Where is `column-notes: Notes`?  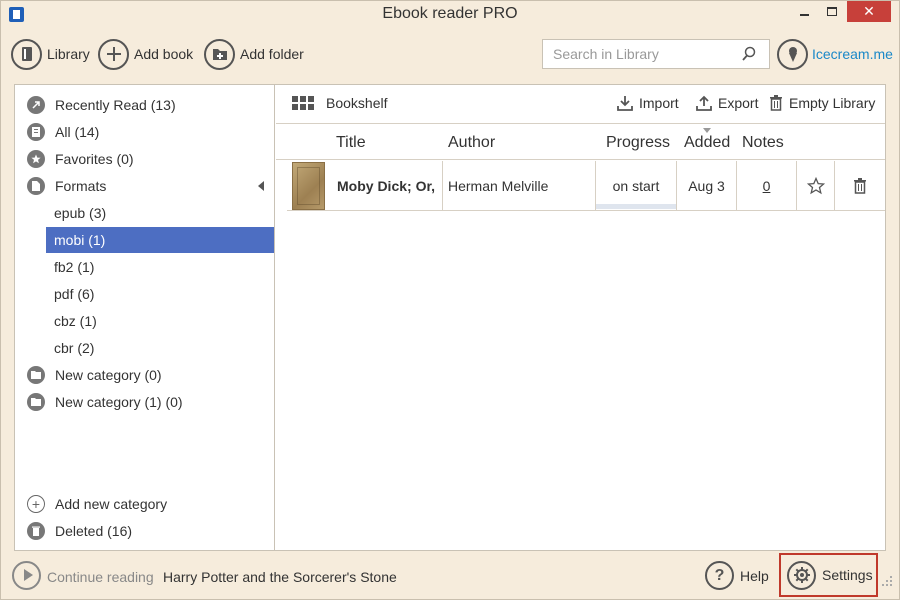
column-notes: Notes is located at coordinates (763, 143).